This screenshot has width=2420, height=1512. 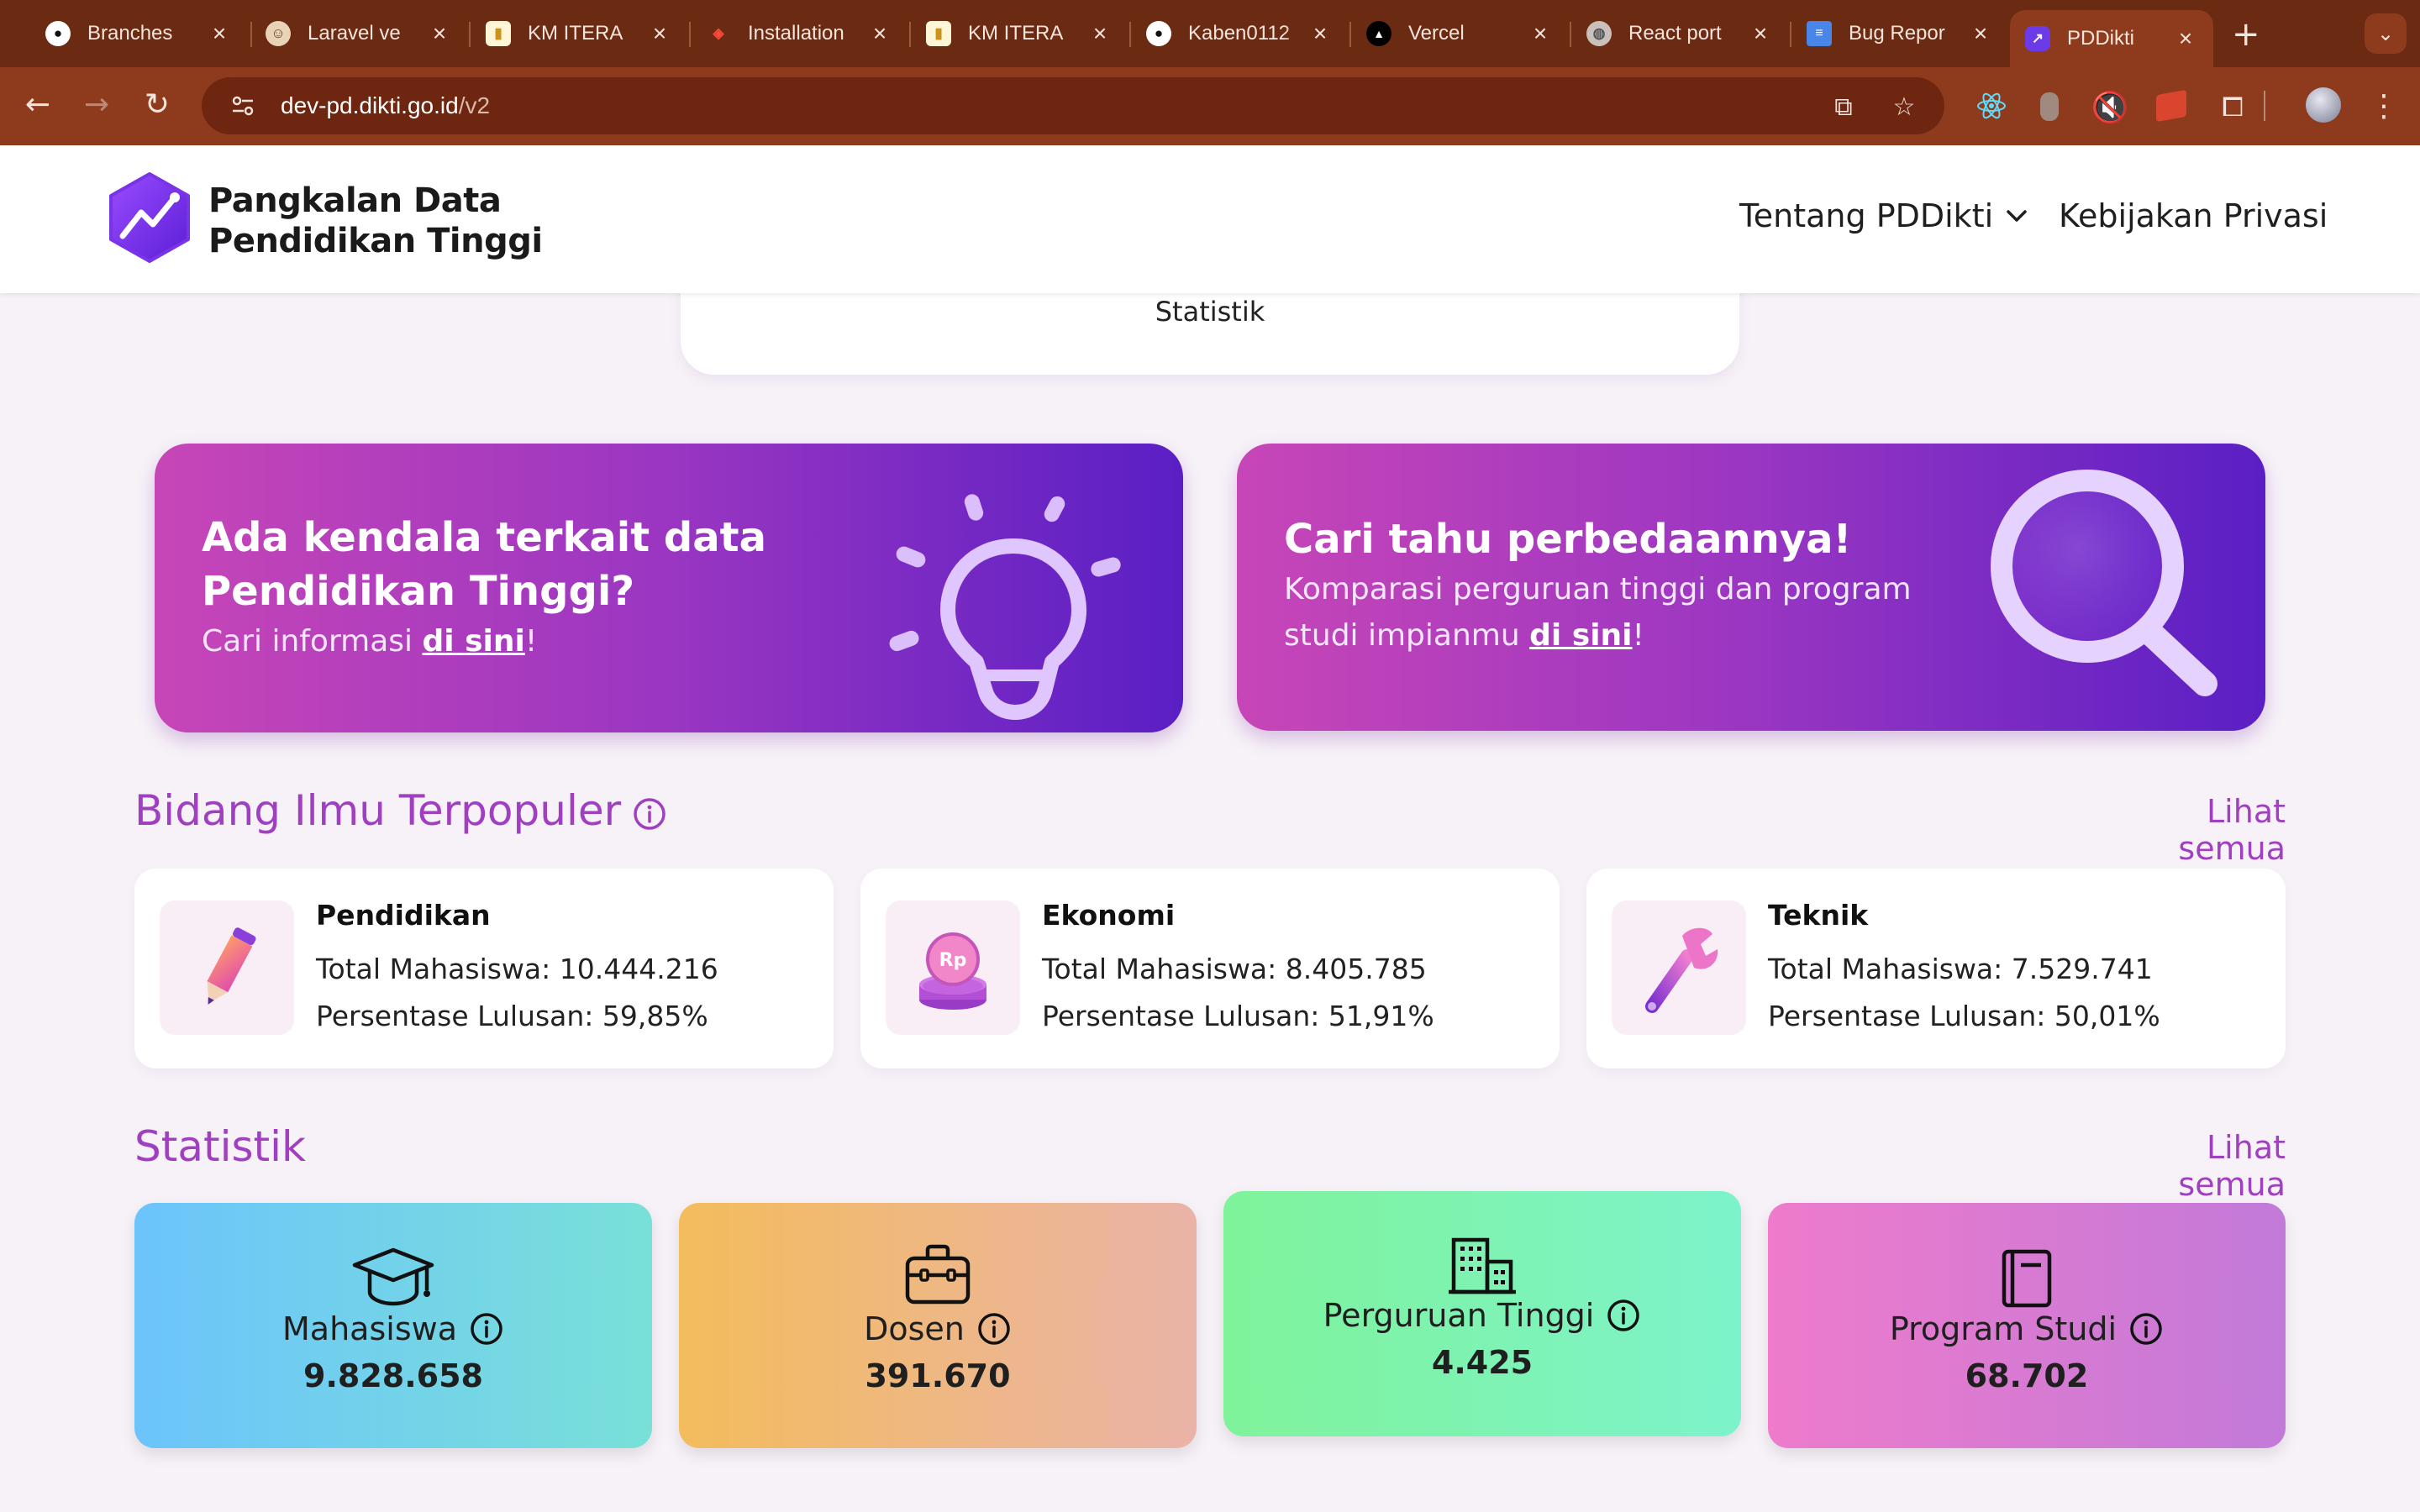 What do you see at coordinates (1482, 1265) in the screenshot?
I see `building-icon` at bounding box center [1482, 1265].